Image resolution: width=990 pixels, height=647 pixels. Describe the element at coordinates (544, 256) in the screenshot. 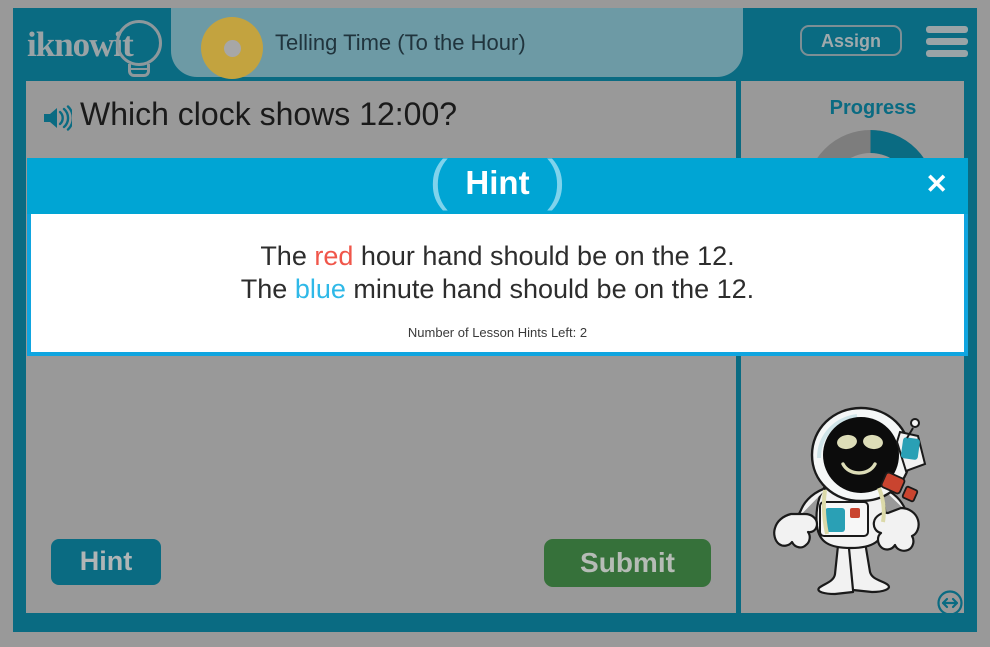

I see `hint-line-1-after: hour hand should be on the 12.` at that location.